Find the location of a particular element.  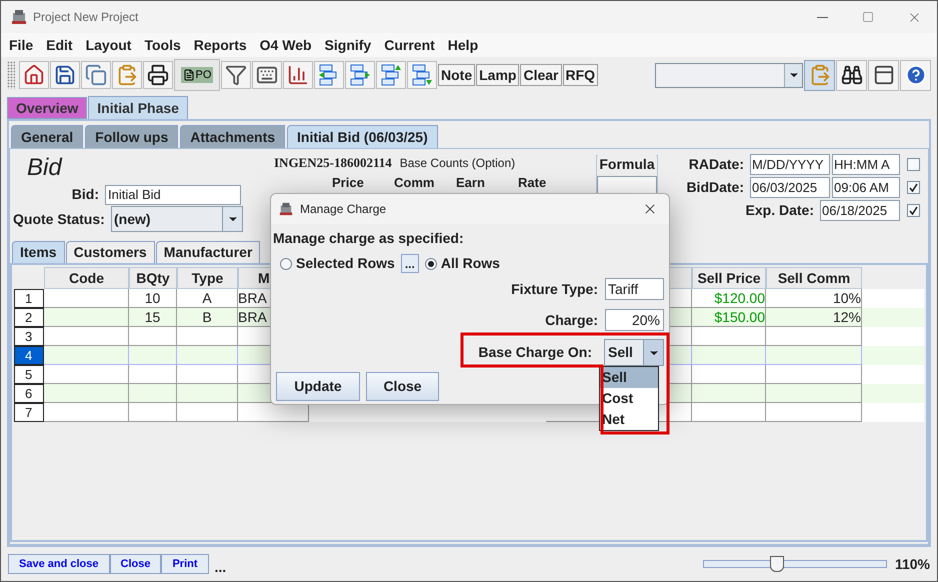

row-number: 1 is located at coordinates (29, 298).